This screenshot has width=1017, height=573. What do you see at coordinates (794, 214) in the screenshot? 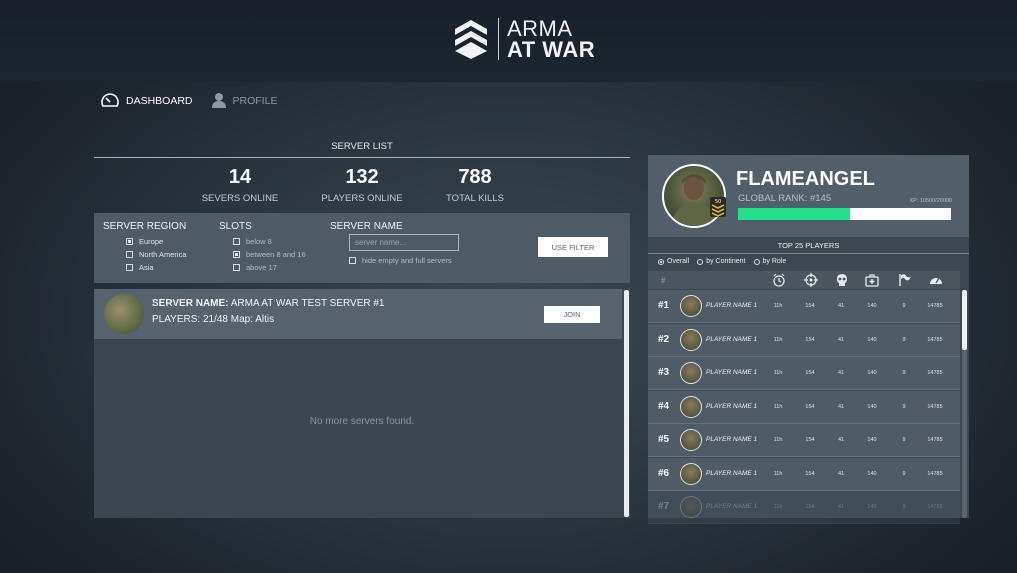
I see `xp-progress-fill` at bounding box center [794, 214].